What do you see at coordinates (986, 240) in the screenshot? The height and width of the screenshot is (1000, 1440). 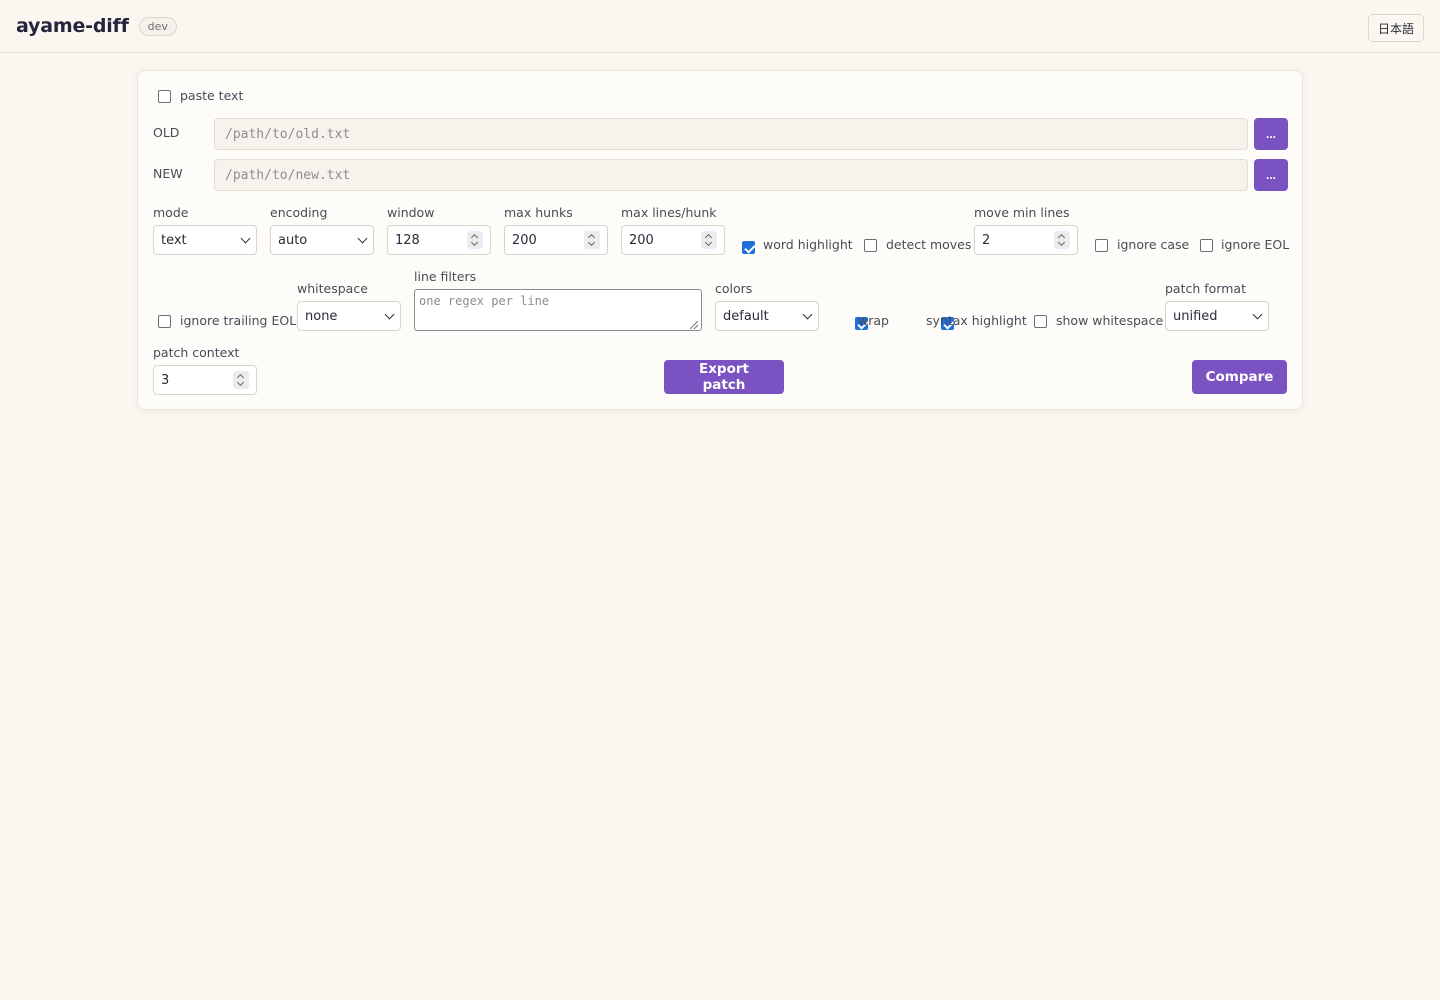 I see `move-min-lines-value: 2` at bounding box center [986, 240].